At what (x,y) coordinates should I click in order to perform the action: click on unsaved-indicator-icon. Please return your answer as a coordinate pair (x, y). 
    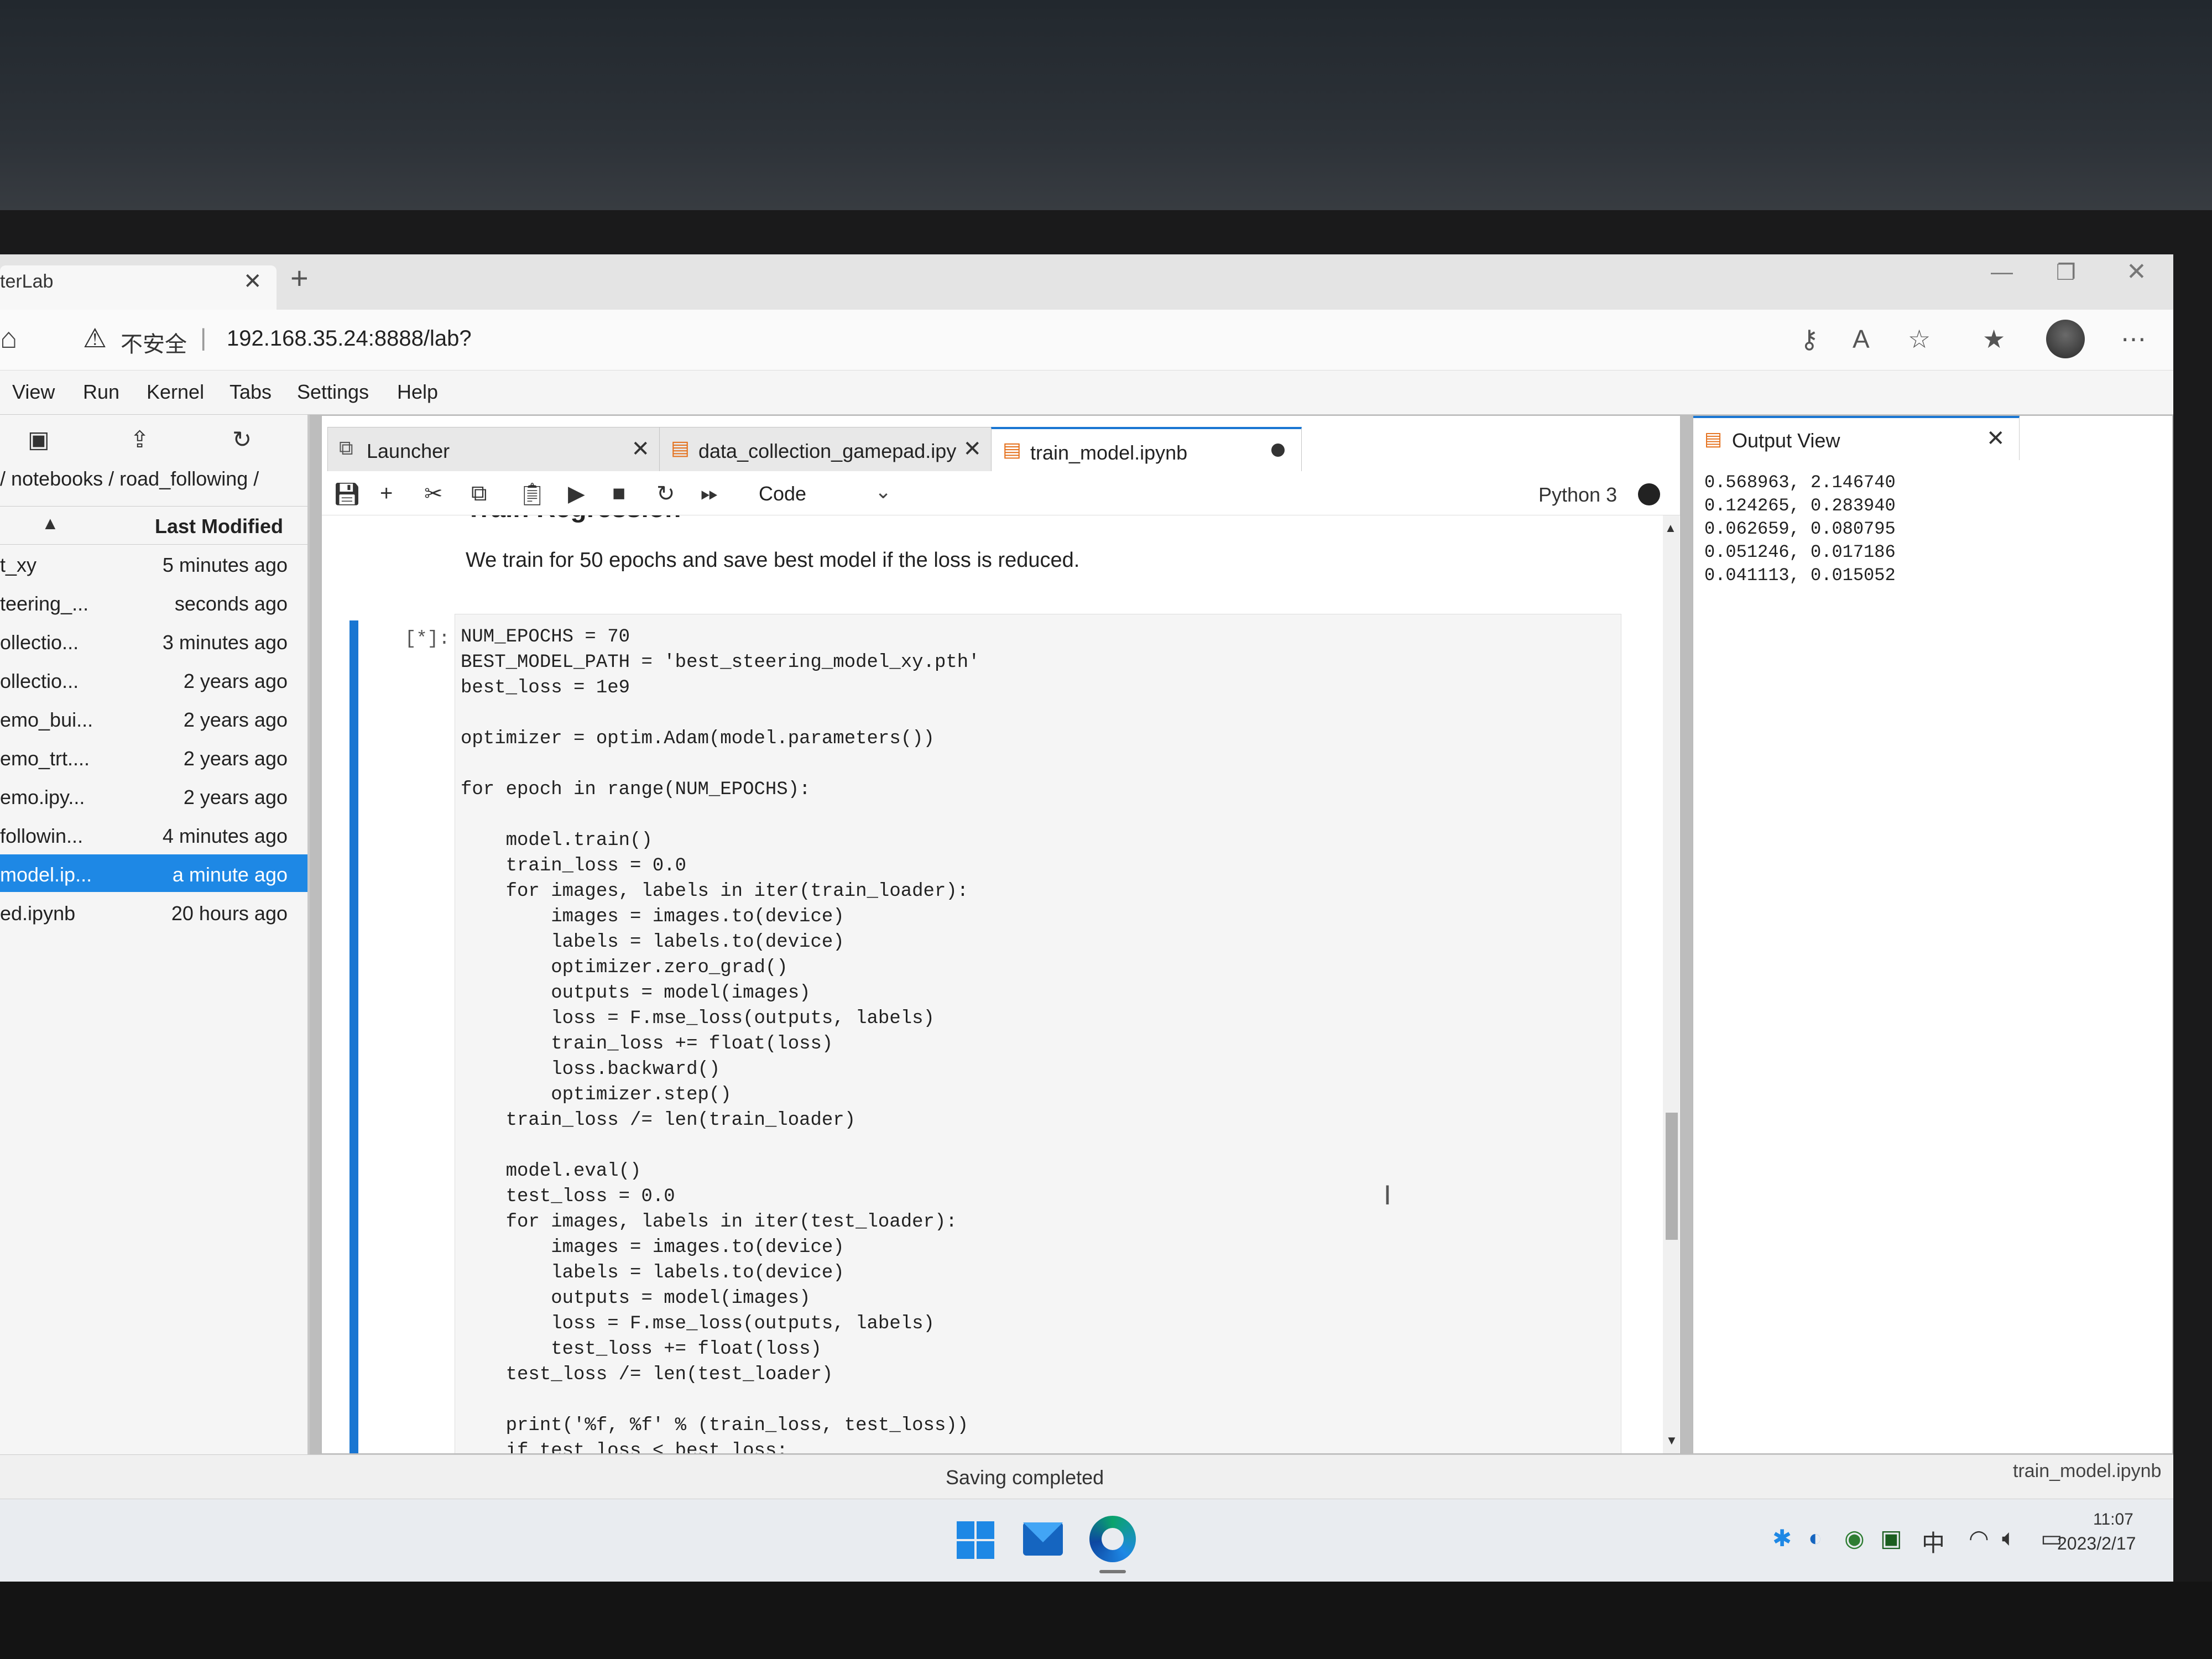
    Looking at the image, I should click on (1278, 451).